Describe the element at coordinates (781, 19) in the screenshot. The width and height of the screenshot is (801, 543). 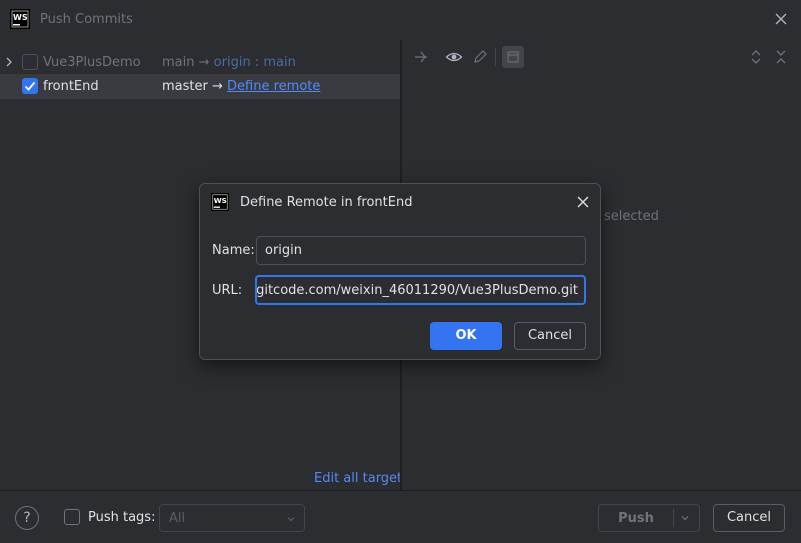
I see `close-window-icon` at that location.